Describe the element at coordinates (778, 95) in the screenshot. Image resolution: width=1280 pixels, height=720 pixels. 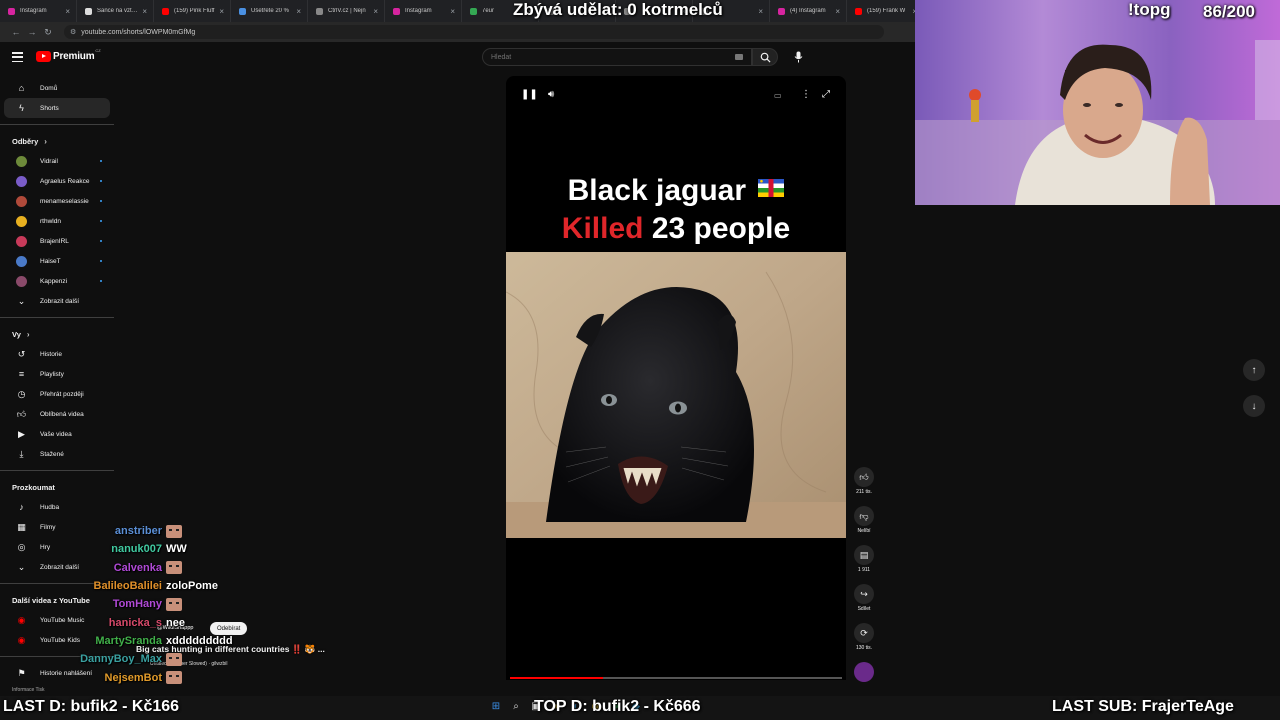
I see `captions-icon: ▭` at that location.